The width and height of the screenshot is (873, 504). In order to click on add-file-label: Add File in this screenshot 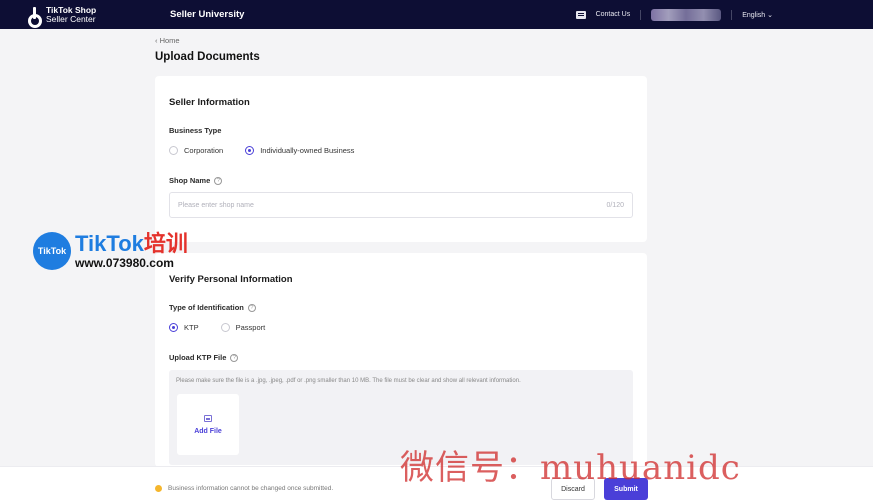, I will do `click(208, 431)`.